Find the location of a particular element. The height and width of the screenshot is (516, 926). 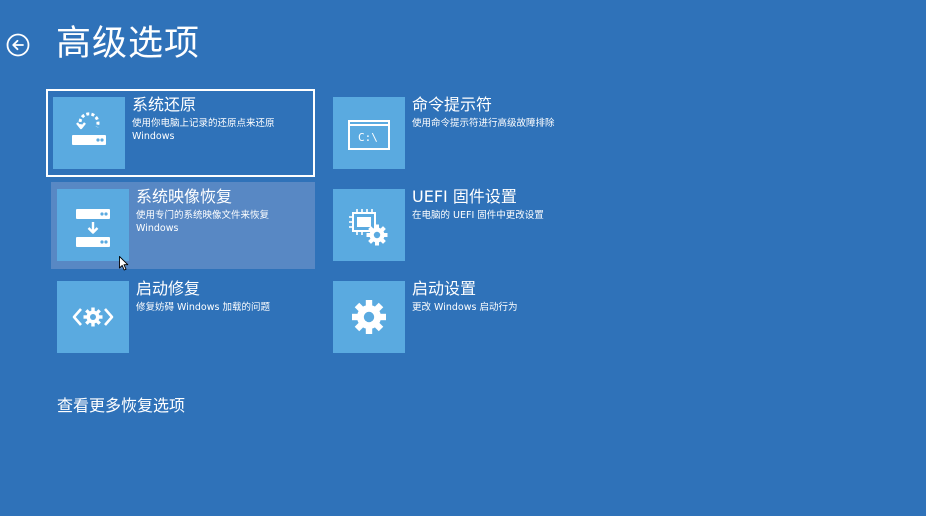

back-button is located at coordinates (18, 45).